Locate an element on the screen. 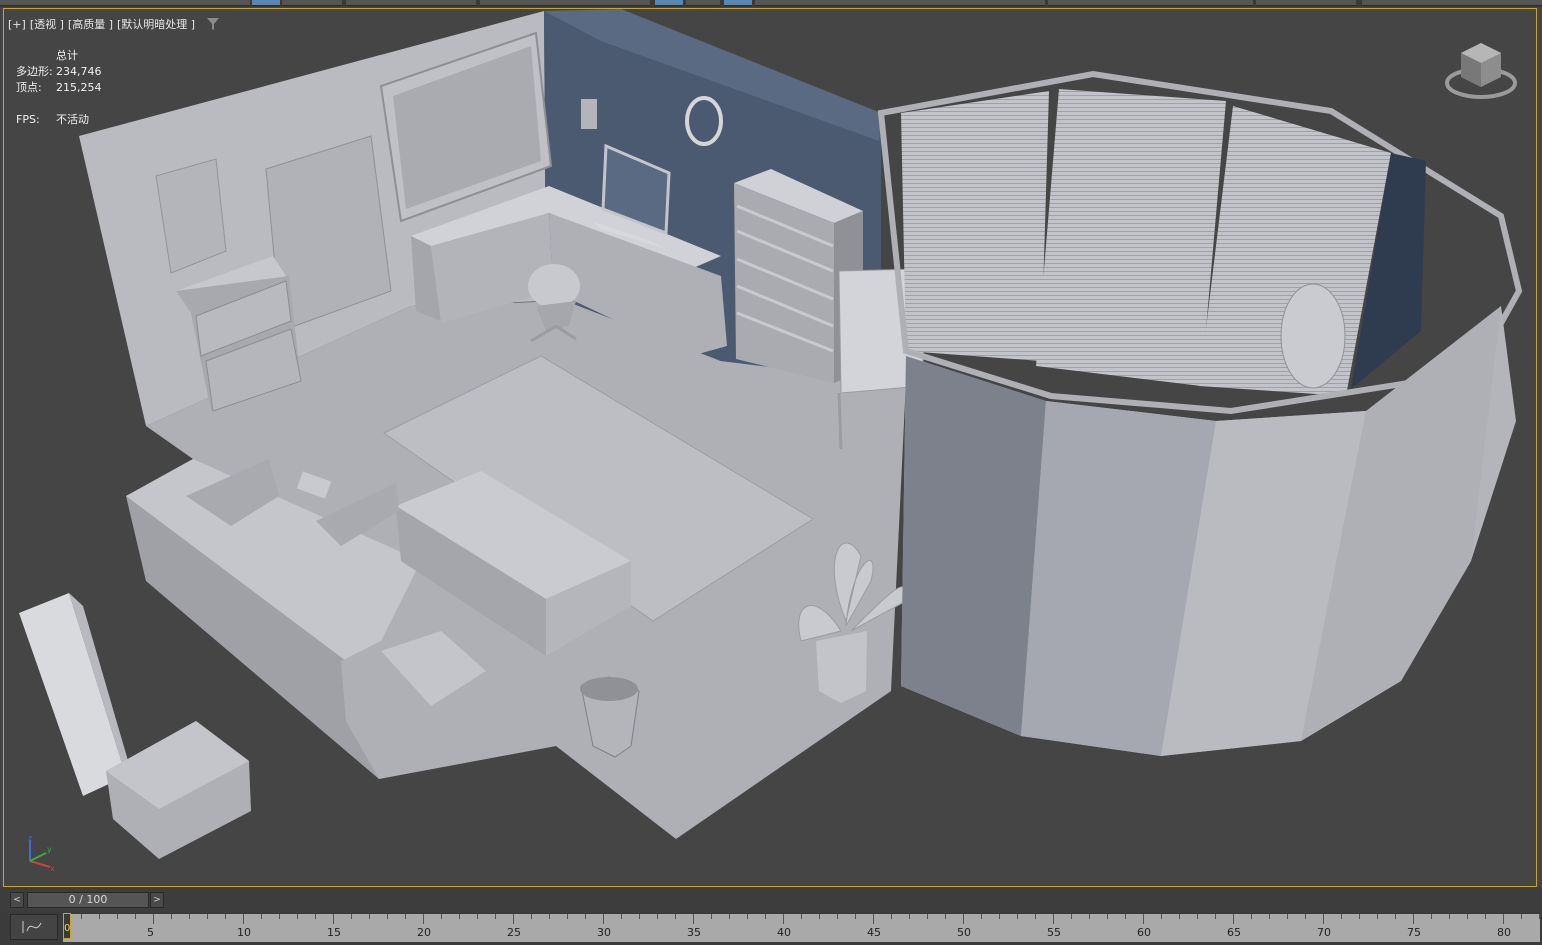 Image resolution: width=1542 pixels, height=945 pixels. viewport-quality-label: [高质量 ] is located at coordinates (90, 24).